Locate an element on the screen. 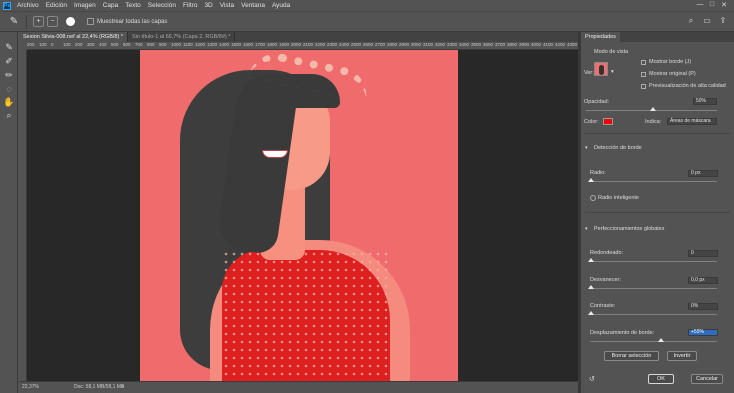  add-mode-button: + is located at coordinates (38, 21).